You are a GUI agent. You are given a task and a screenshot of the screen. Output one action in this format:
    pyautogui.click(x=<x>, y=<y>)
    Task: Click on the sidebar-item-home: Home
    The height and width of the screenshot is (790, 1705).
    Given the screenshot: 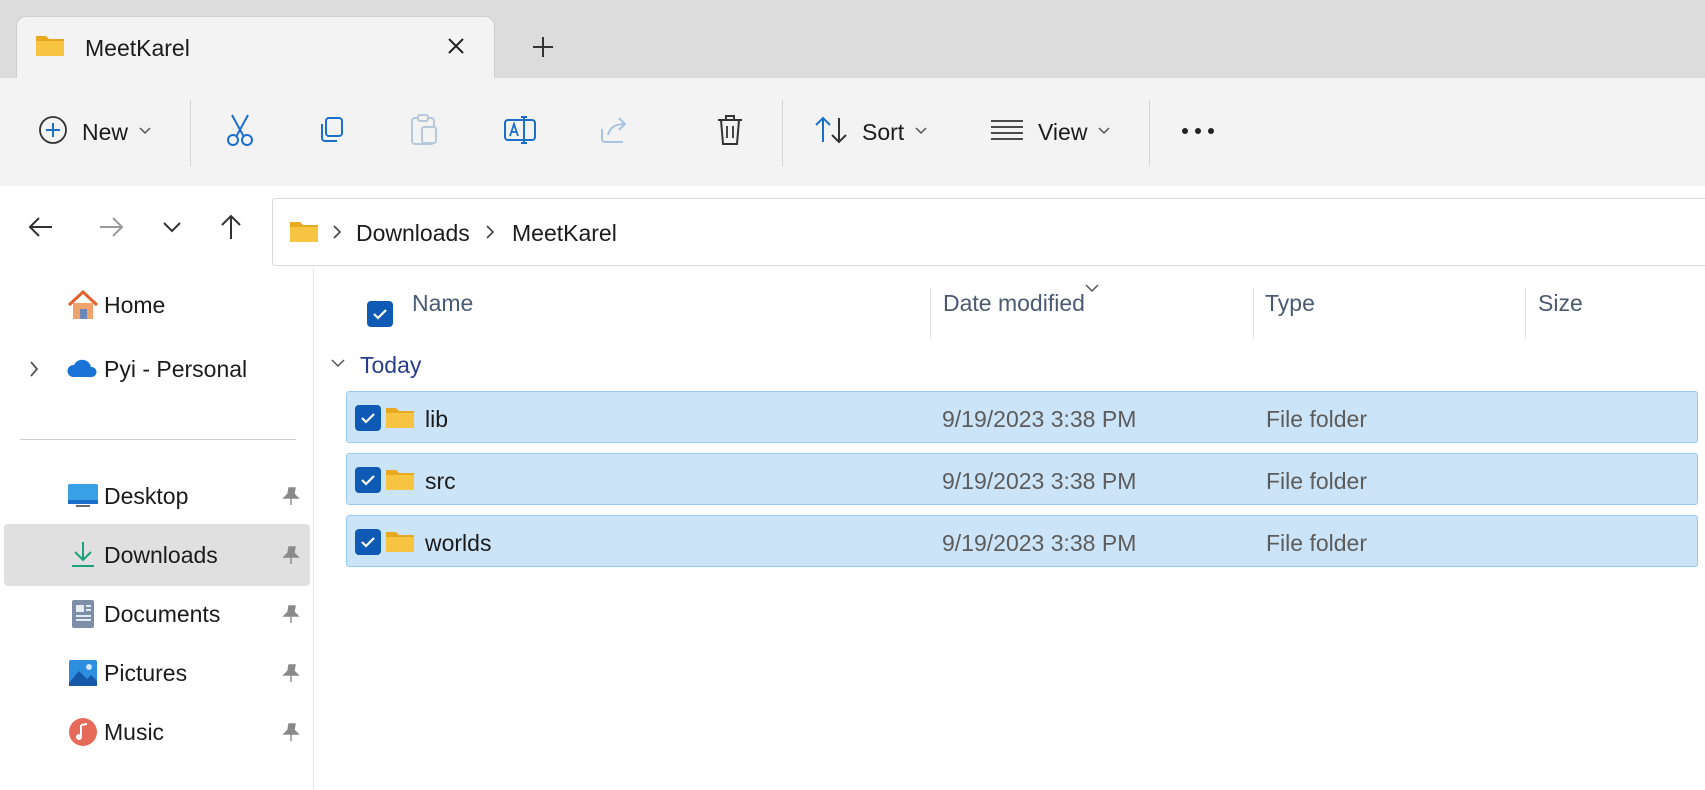 What is the action you would take?
    pyautogui.click(x=157, y=305)
    